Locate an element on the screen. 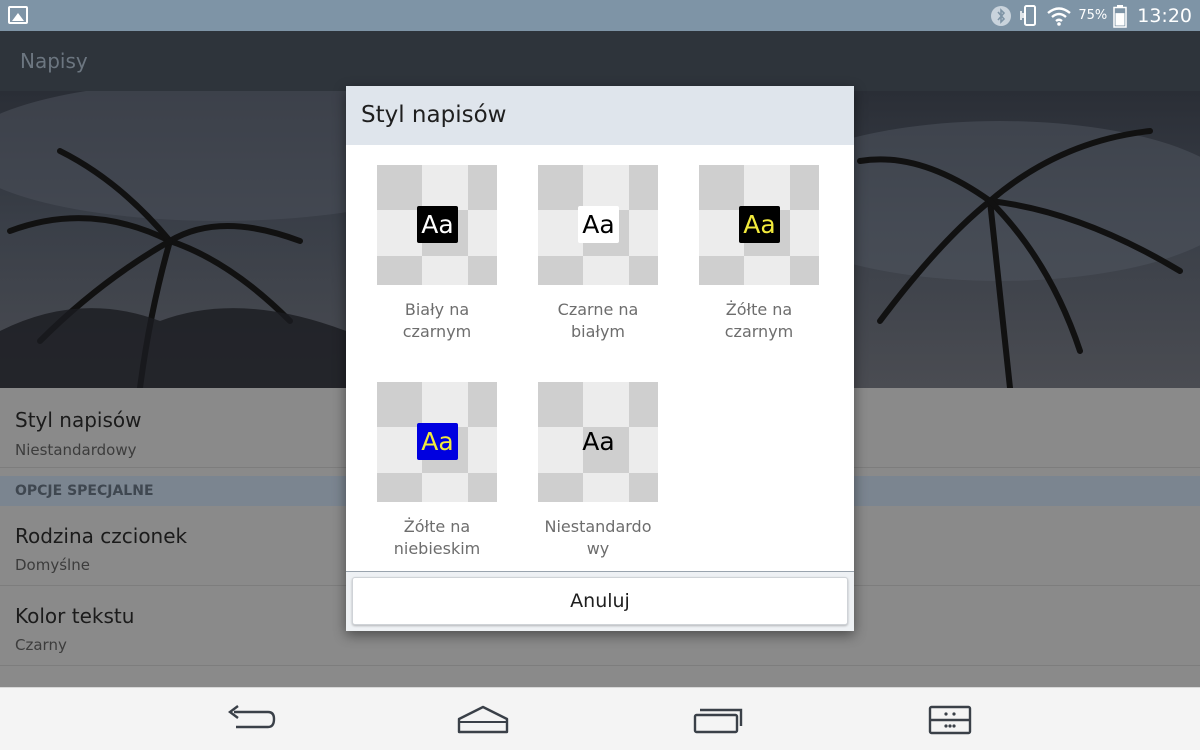  style-option-black-on-white: Aa Czarne na białym is located at coordinates (598, 254).